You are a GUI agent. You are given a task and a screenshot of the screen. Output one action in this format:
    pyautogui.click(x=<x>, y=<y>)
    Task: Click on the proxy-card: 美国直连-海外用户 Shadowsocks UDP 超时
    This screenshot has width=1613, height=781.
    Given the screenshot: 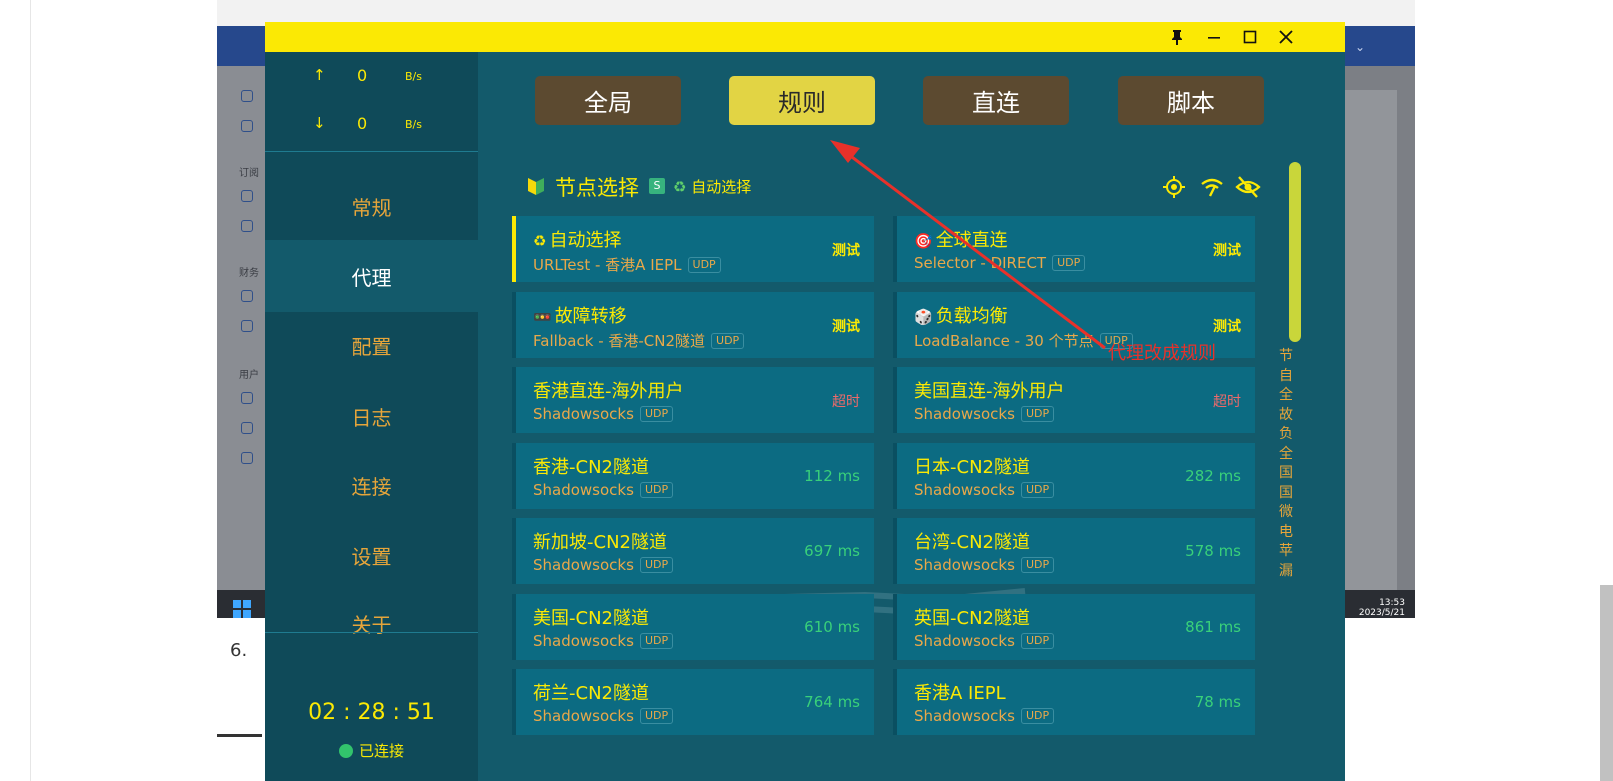 What is the action you would take?
    pyautogui.click(x=1074, y=400)
    